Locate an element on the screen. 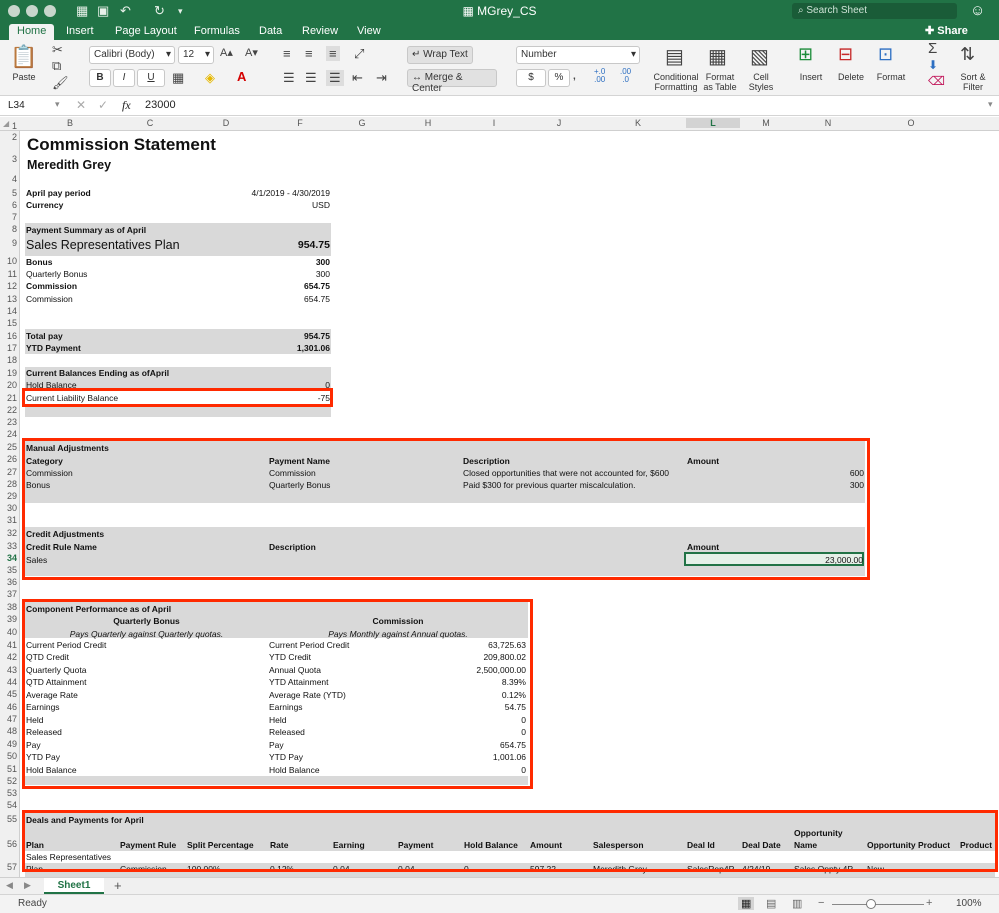 The image size is (999, 913). feedback-smiley-icon: ☺ is located at coordinates (977, 10).